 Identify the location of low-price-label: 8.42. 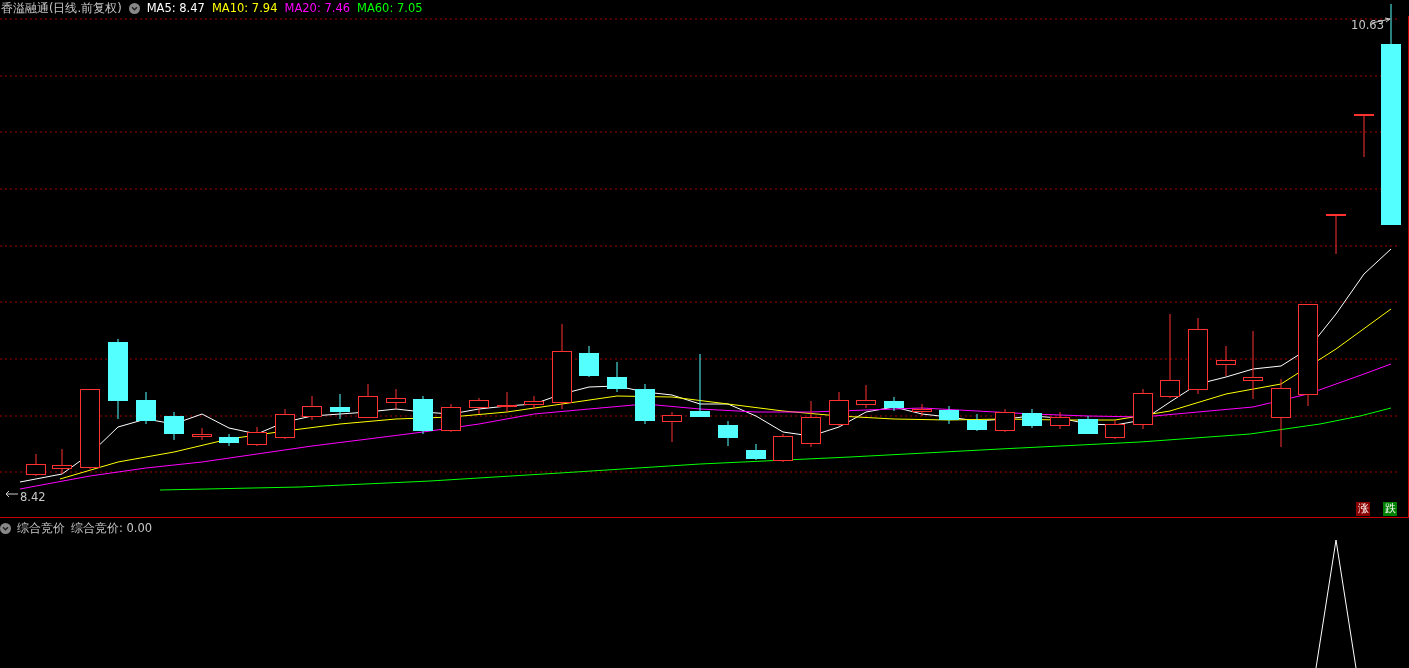
(33, 497).